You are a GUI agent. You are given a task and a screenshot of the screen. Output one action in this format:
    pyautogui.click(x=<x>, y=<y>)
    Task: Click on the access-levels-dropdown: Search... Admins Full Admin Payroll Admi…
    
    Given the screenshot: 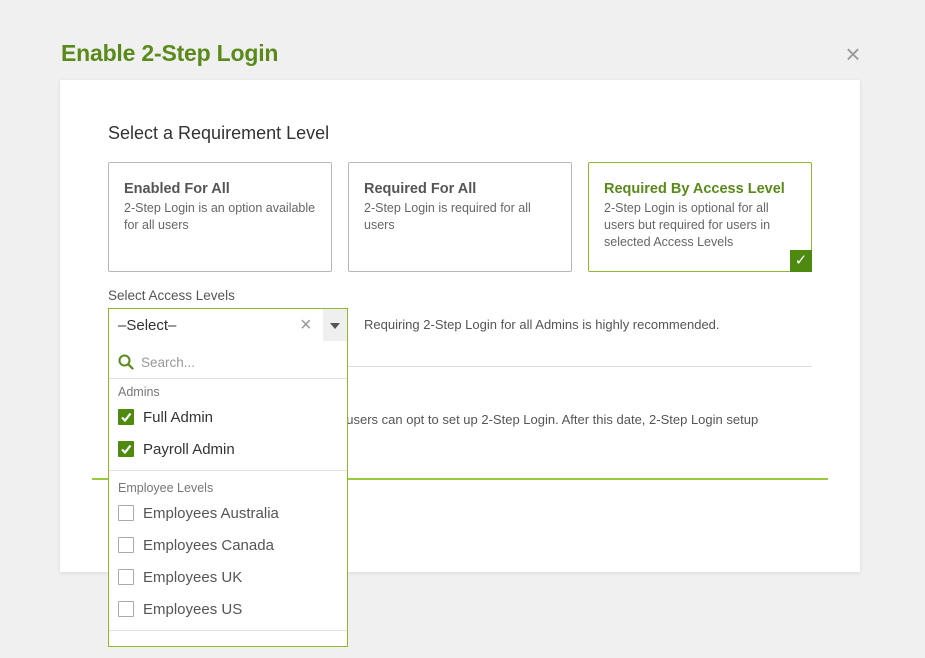 What is the action you would take?
    pyautogui.click(x=228, y=494)
    